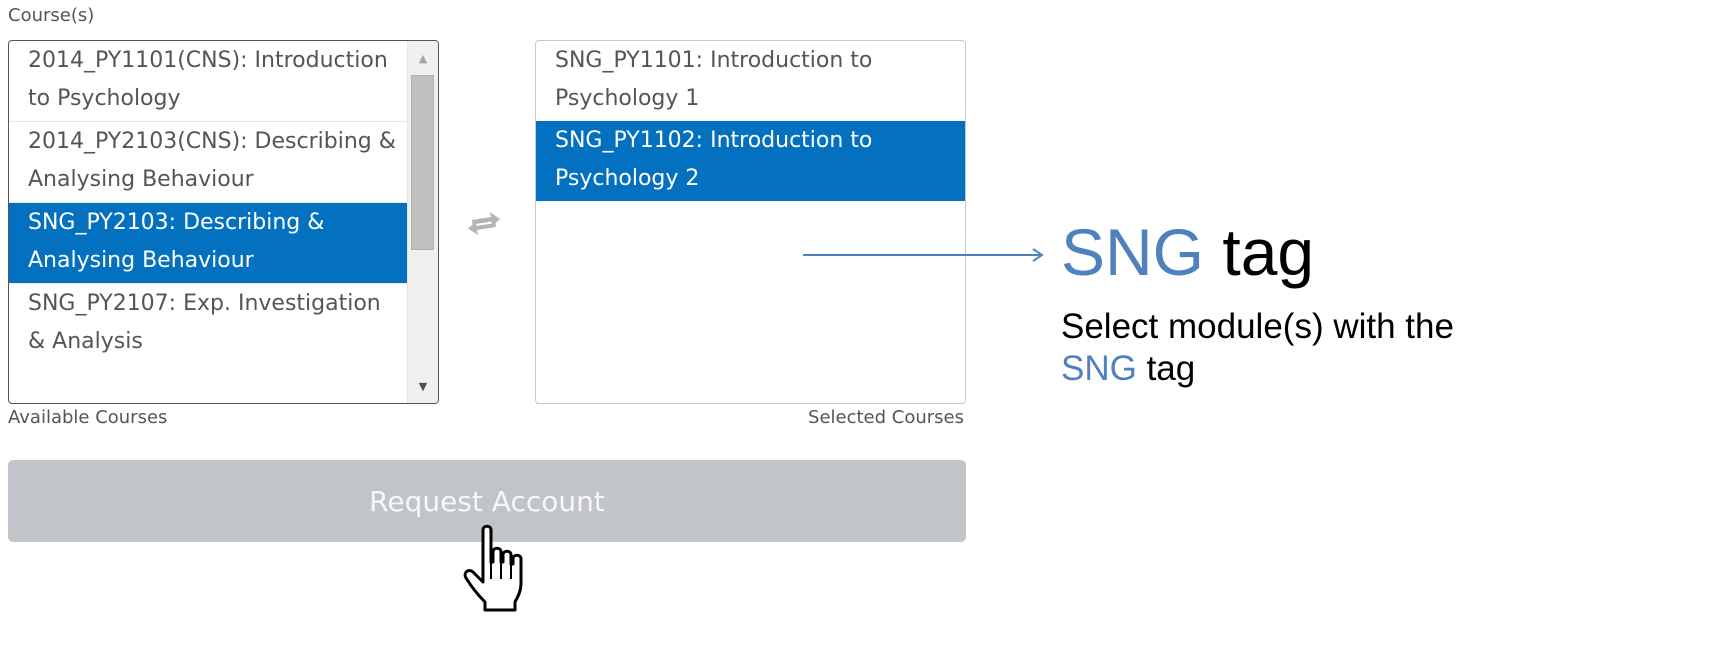 This screenshot has width=1721, height=667. Describe the element at coordinates (493, 568) in the screenshot. I see `hand-pointer-cursor-icon` at that location.